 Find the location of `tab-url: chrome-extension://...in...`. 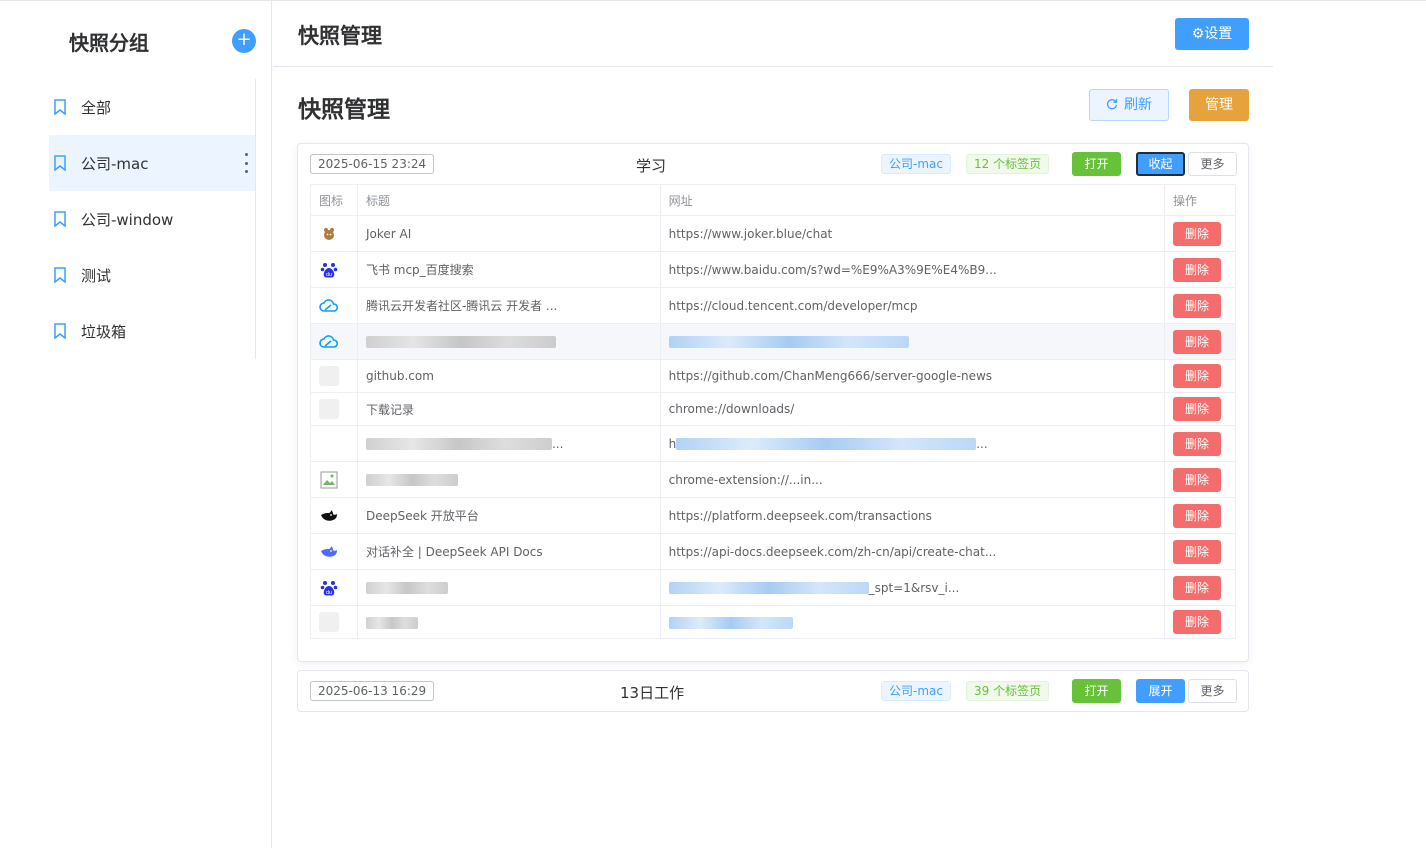

tab-url: chrome-extension://...in... is located at coordinates (912, 479).